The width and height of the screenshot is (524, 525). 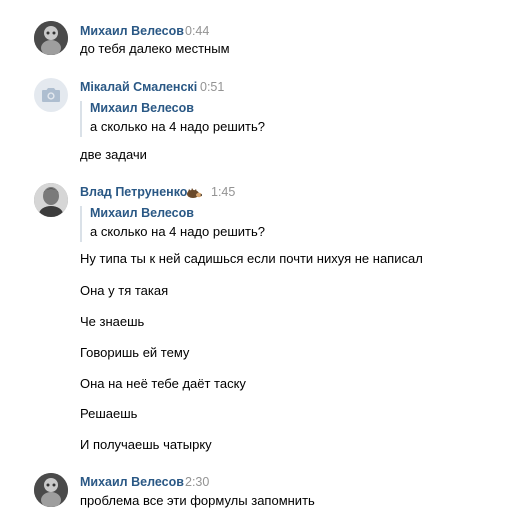 I want to click on message-text: две задачи, so click(x=113, y=154).